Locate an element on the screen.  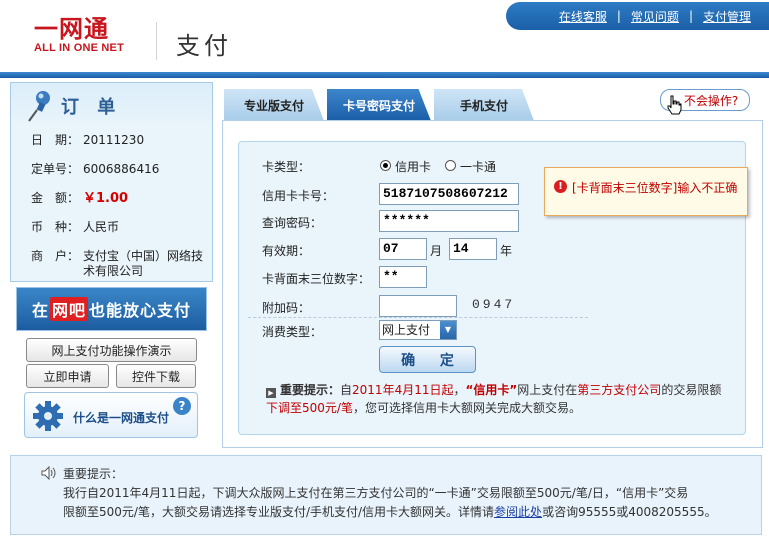
form-divider is located at coordinates (418, 317).